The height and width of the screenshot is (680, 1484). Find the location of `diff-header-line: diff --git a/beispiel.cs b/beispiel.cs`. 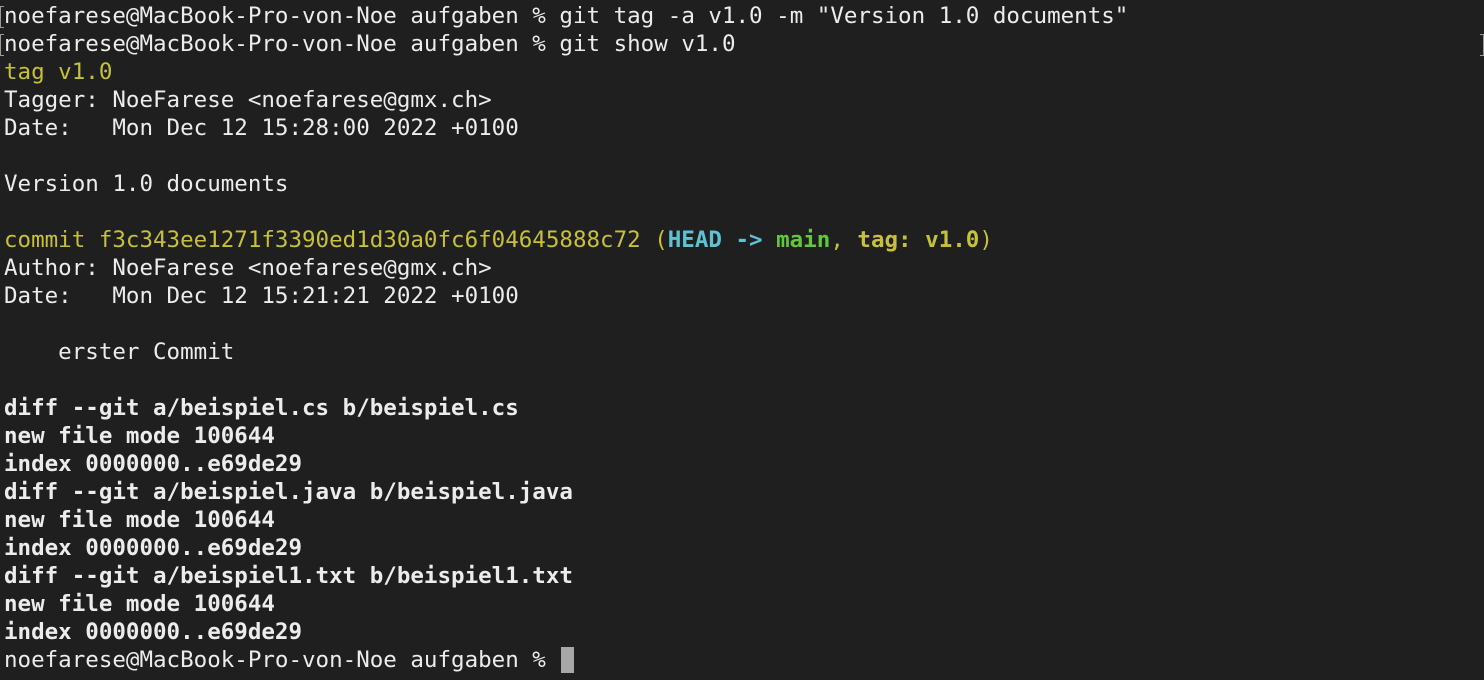

diff-header-line: diff --git a/beispiel.cs b/beispiel.cs is located at coordinates (261, 408).